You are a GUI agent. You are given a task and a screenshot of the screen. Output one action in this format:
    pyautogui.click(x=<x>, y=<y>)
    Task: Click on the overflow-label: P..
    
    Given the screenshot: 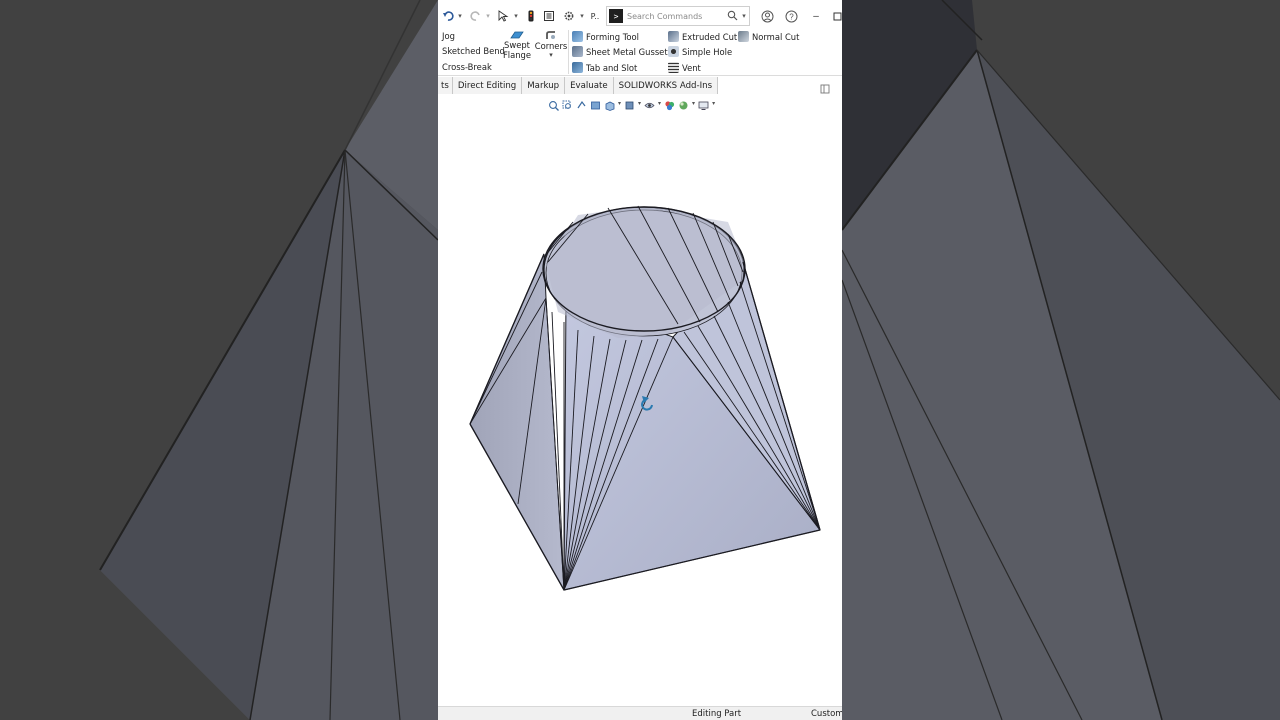 What is the action you would take?
    pyautogui.click(x=595, y=16)
    